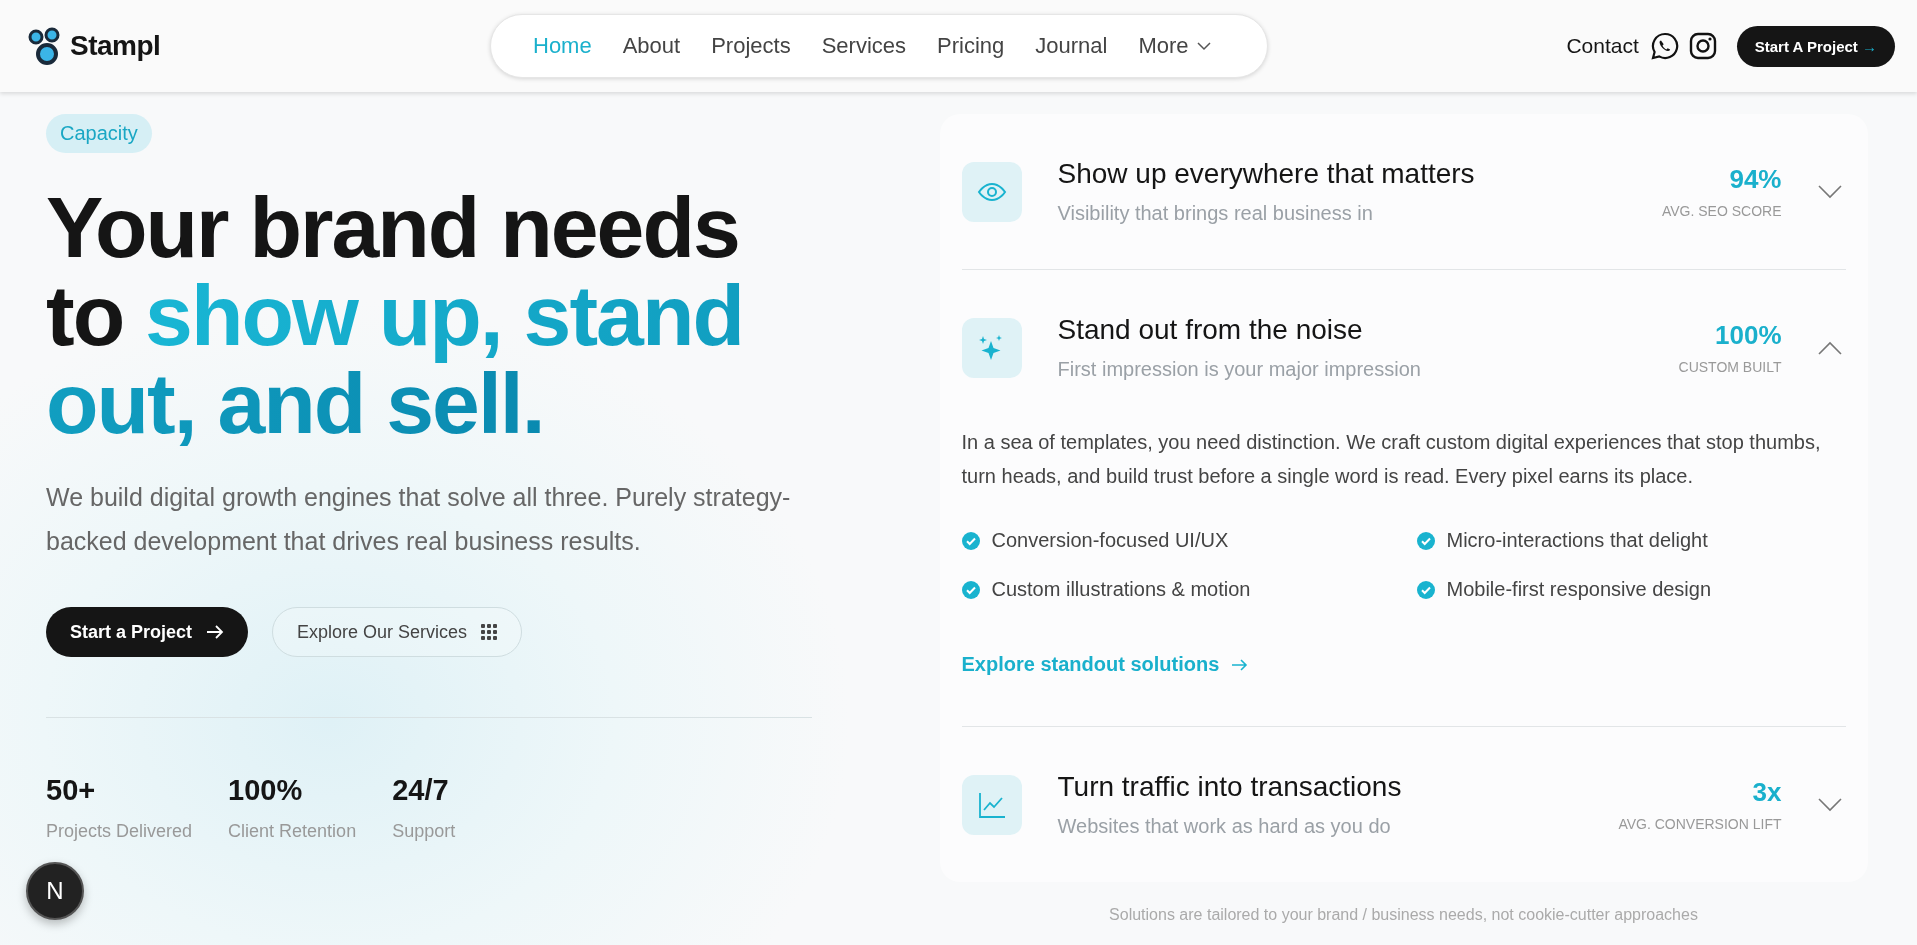  What do you see at coordinates (991, 191) in the screenshot?
I see `eye-icon` at bounding box center [991, 191].